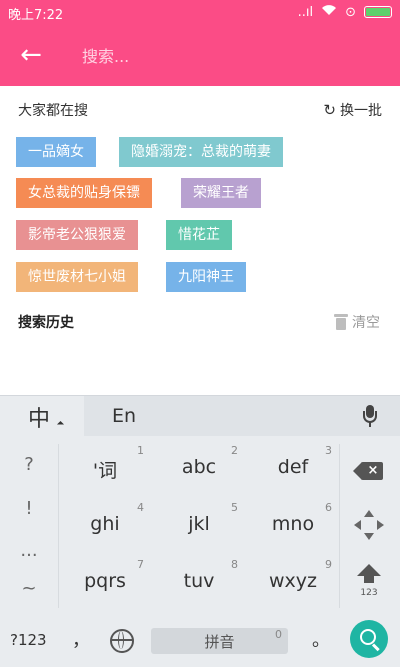 The width and height of the screenshot is (400, 667). Describe the element at coordinates (29, 464) in the screenshot. I see `punctuation-key: ?` at that location.